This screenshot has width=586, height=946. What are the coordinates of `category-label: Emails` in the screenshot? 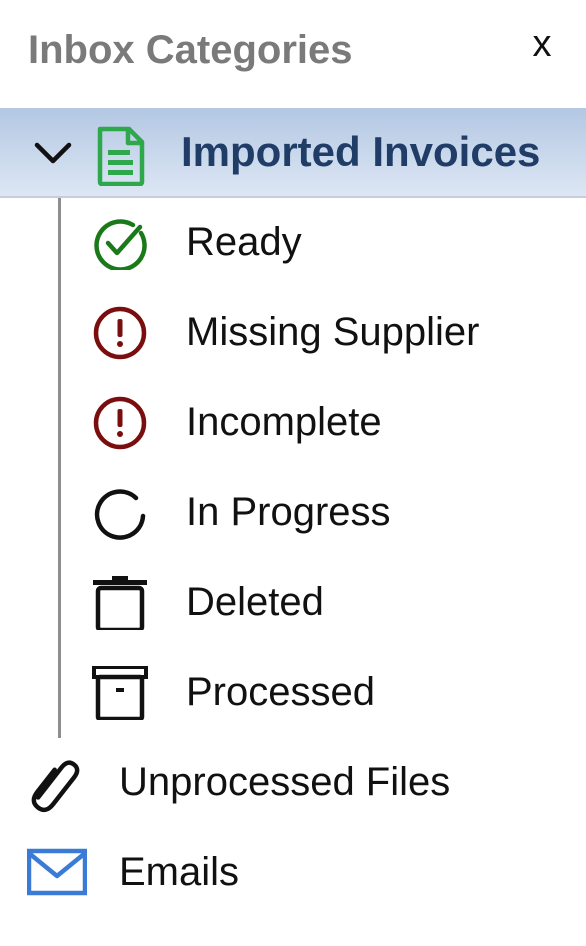 It's located at (179, 872).